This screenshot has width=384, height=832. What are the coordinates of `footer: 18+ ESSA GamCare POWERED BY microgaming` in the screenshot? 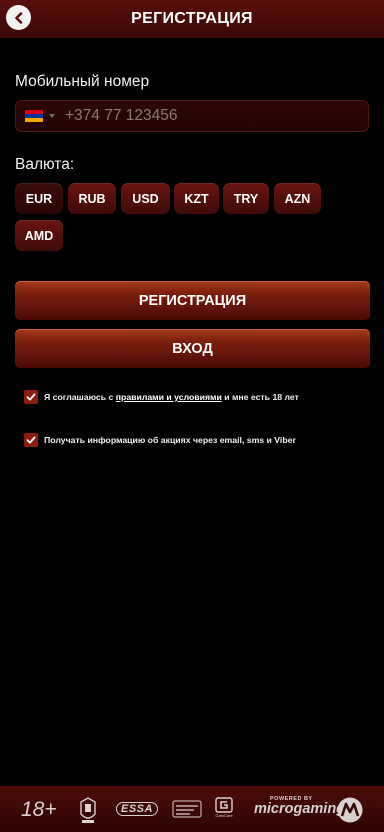 It's located at (192, 809).